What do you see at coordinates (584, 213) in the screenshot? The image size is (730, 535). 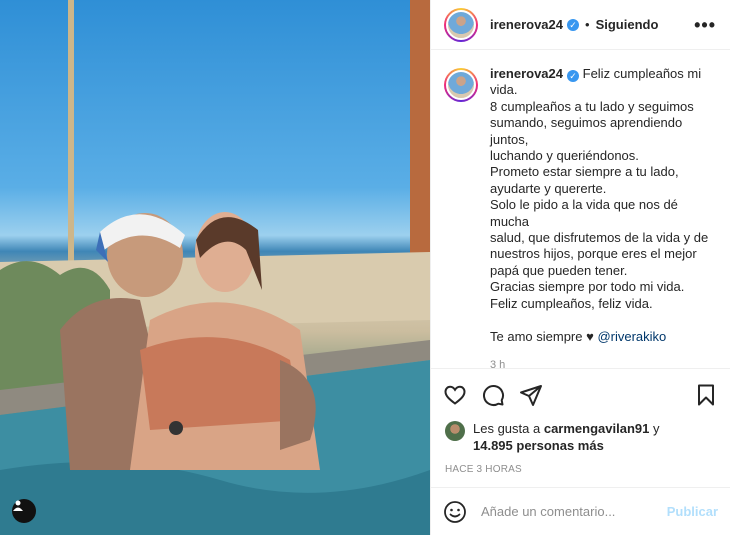 I see `caption-line: Solo le pido a la vida que nos dé mucha` at bounding box center [584, 213].